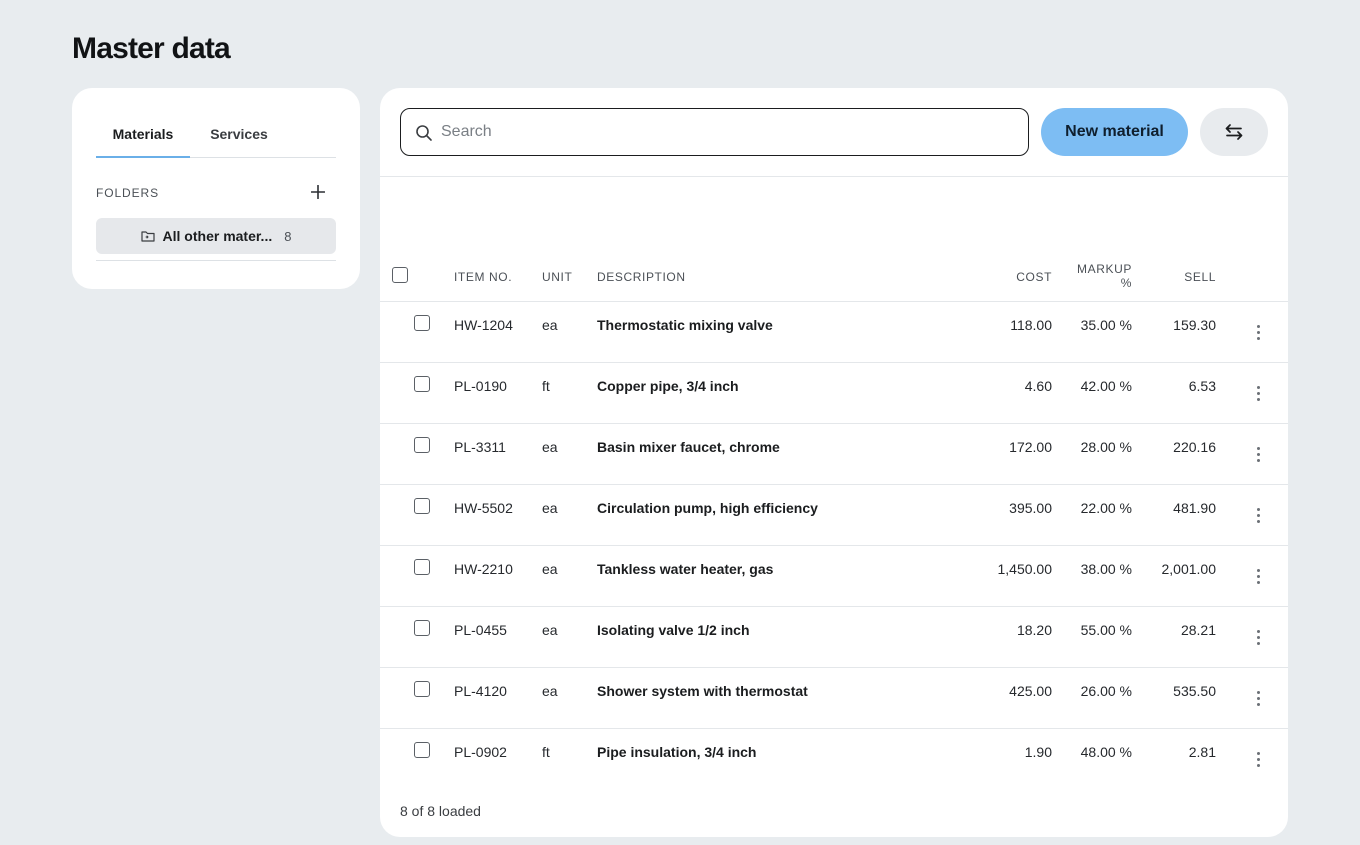 This screenshot has width=1360, height=845. What do you see at coordinates (1114, 132) in the screenshot?
I see `new-material-button: New material` at bounding box center [1114, 132].